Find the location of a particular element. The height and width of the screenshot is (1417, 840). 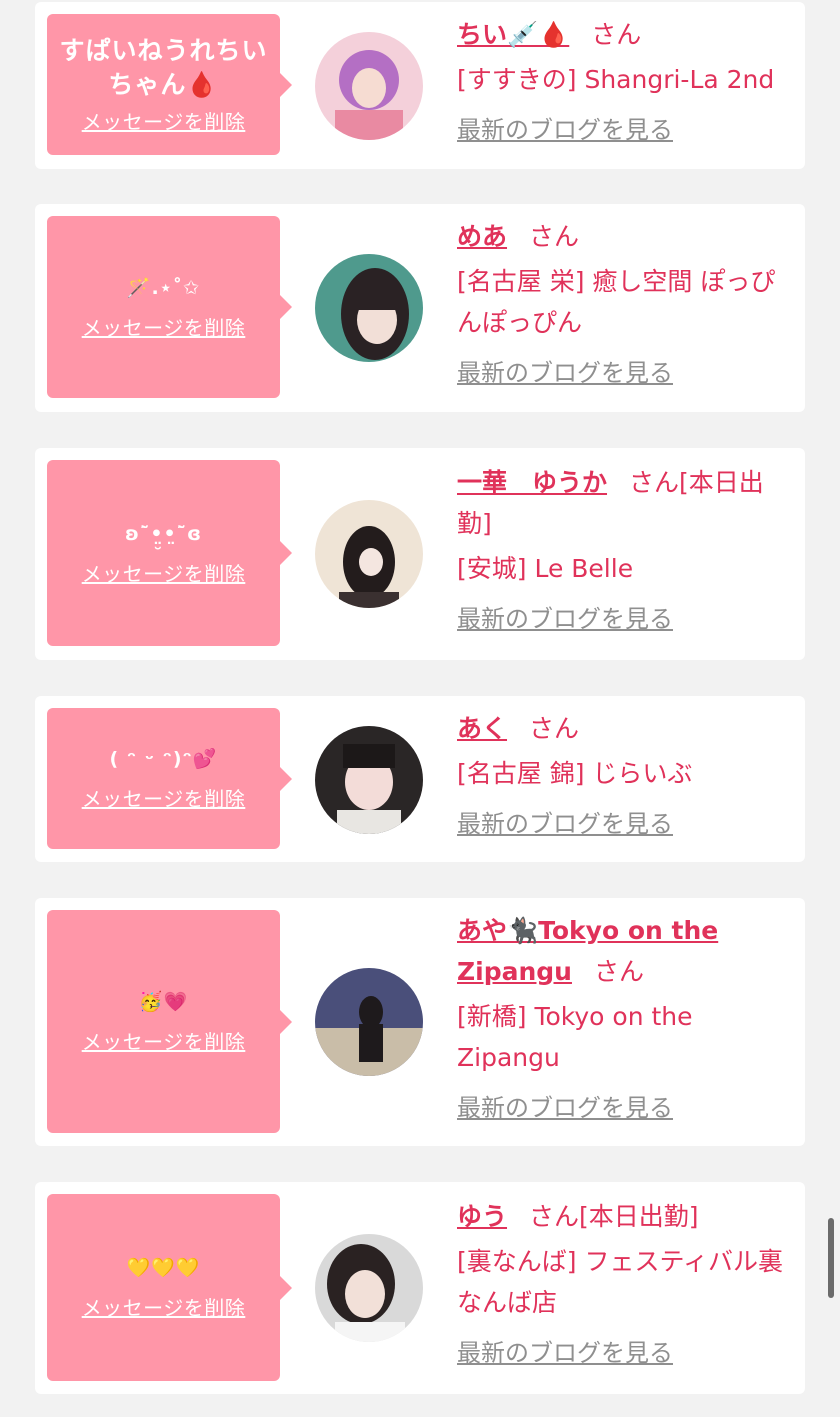

sender-name-link: あく is located at coordinates (482, 728).